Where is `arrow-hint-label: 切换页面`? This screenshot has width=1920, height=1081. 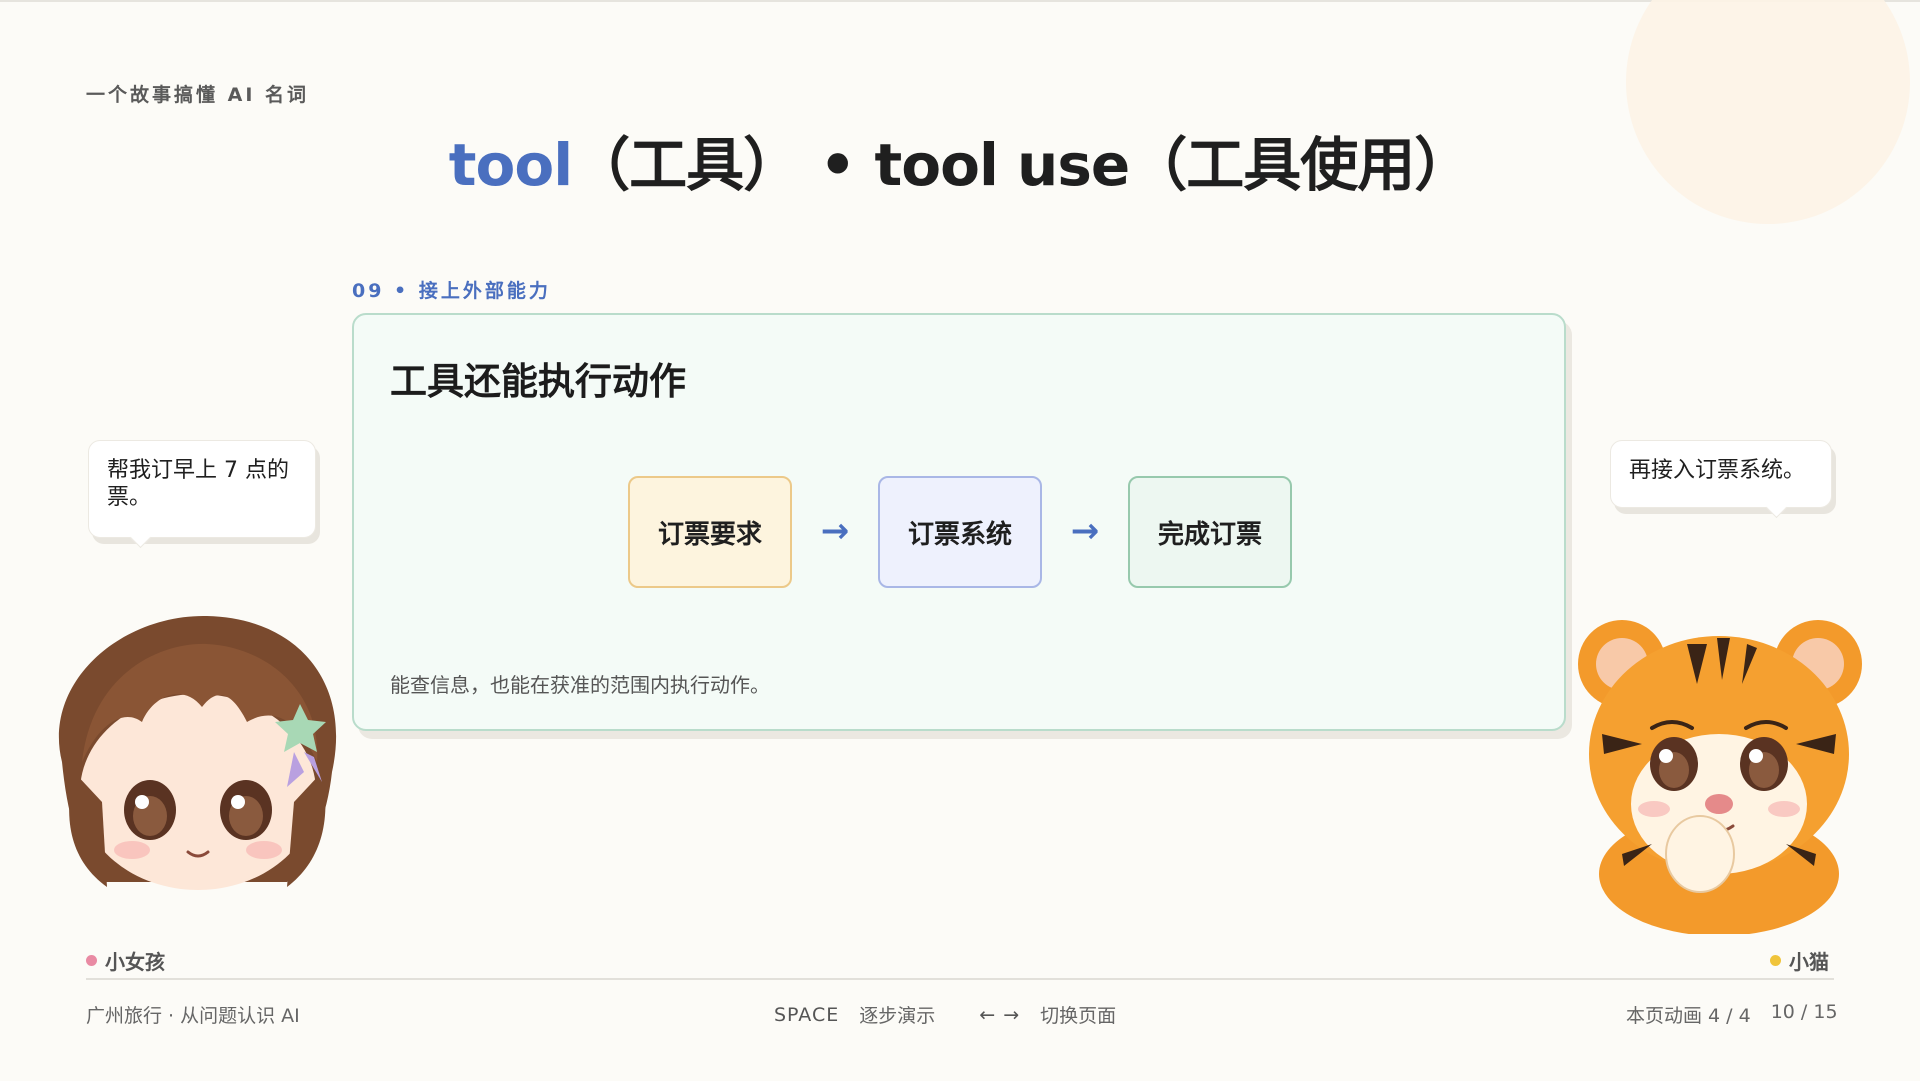 arrow-hint-label: 切换页面 is located at coordinates (1078, 1016).